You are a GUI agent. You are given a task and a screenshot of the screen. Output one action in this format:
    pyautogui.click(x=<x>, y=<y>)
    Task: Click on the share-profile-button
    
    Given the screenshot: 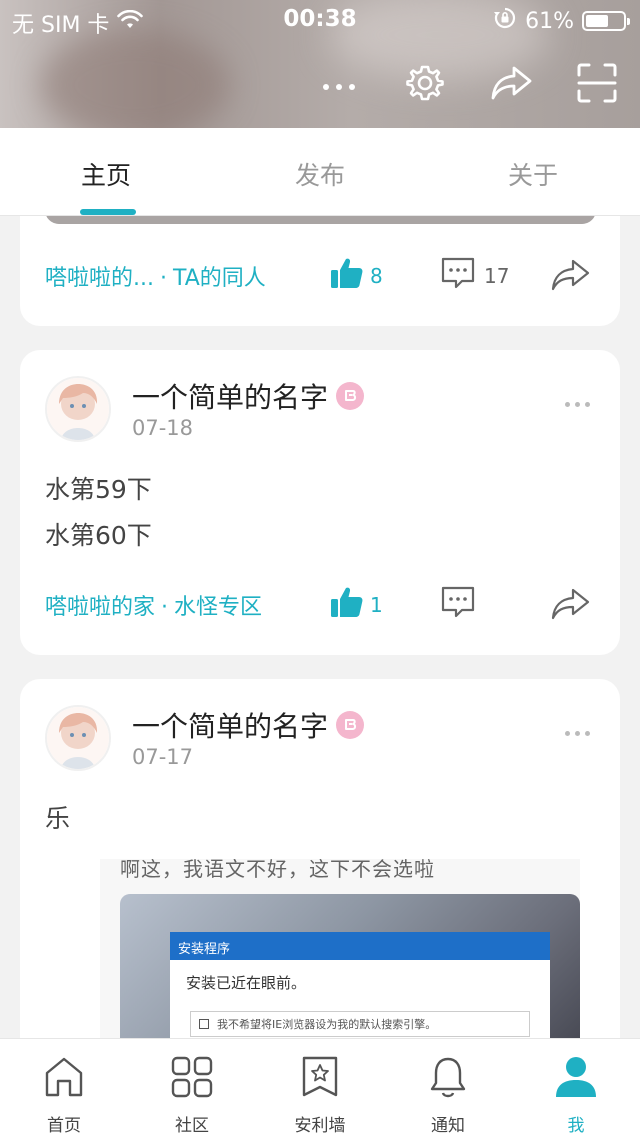 What is the action you would take?
    pyautogui.click(x=511, y=85)
    